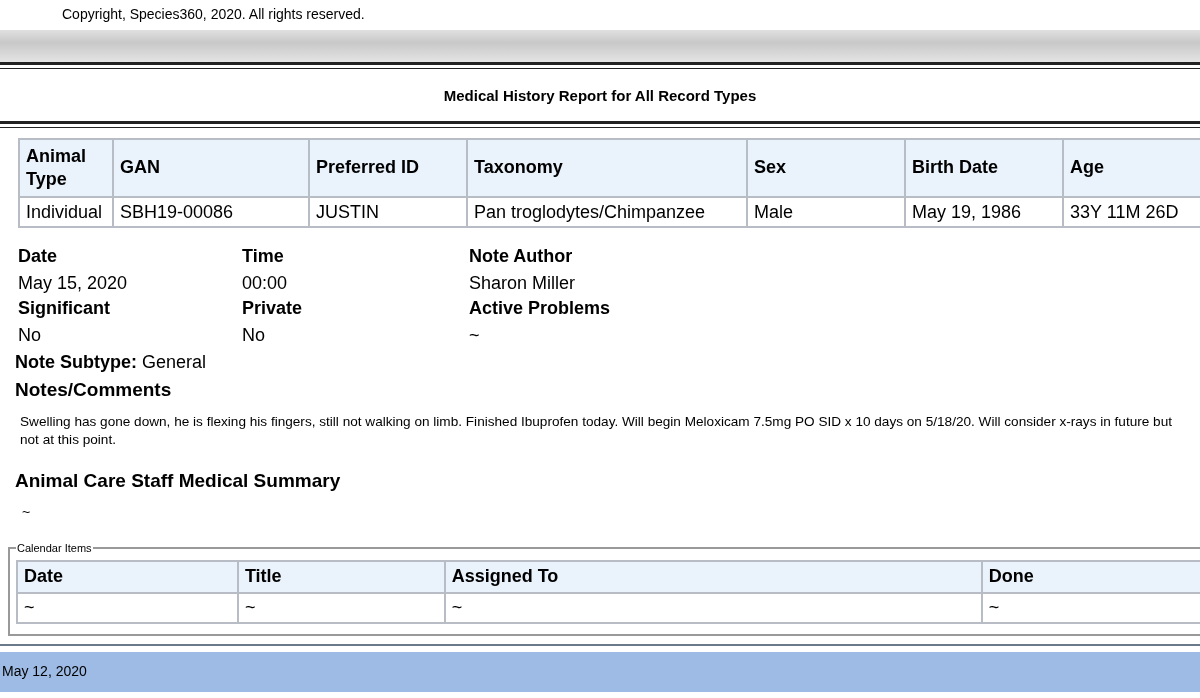 The width and height of the screenshot is (1200, 698). I want to click on column-header: Taxonomy, so click(607, 168).